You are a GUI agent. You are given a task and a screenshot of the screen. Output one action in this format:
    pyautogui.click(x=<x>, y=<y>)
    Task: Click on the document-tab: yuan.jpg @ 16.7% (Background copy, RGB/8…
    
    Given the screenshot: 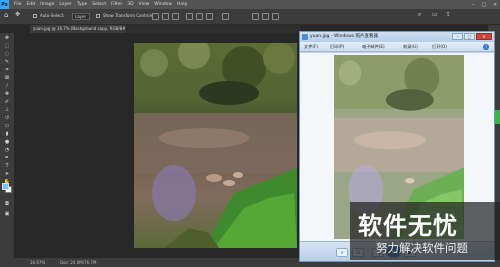 What is the action you would take?
    pyautogui.click(x=78, y=29)
    